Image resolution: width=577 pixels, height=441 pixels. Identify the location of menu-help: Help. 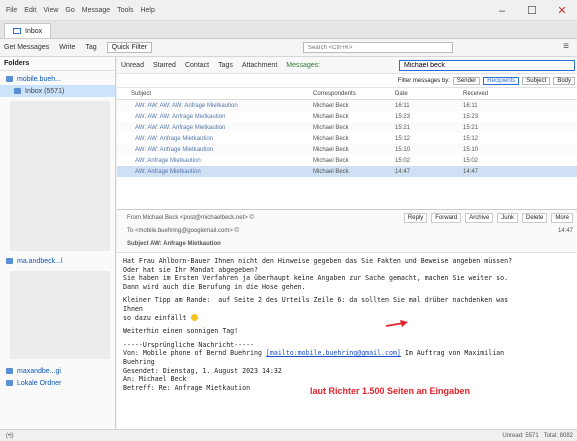
(147, 10).